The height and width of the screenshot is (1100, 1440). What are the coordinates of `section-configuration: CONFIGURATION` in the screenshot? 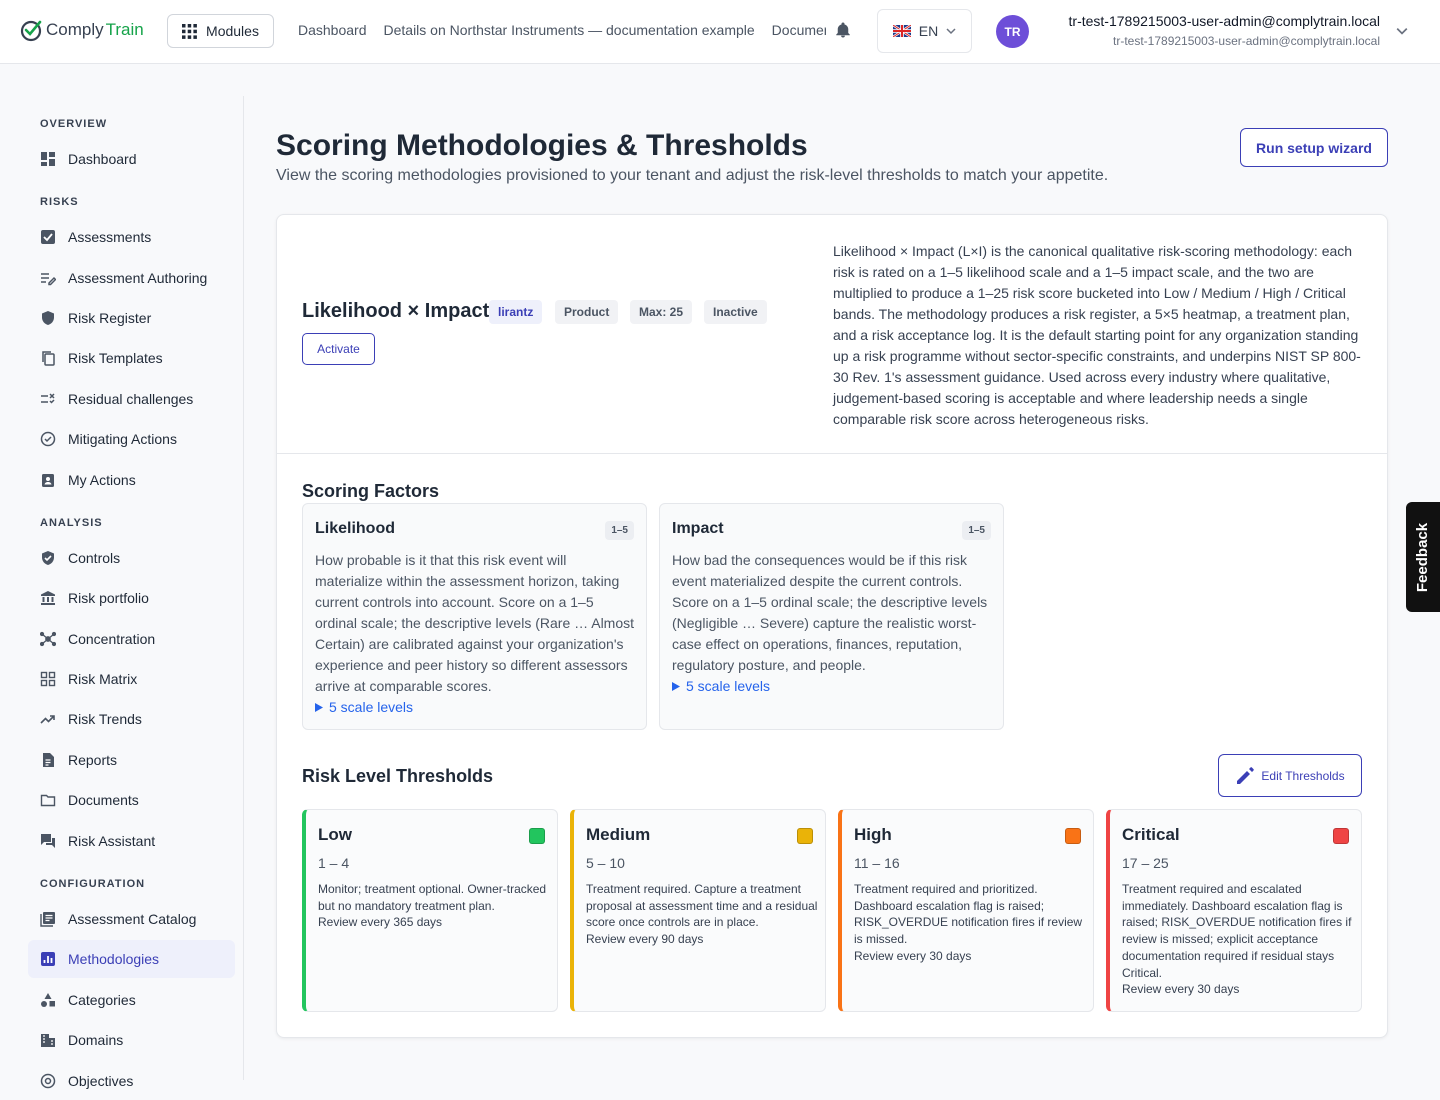 It's located at (93, 884).